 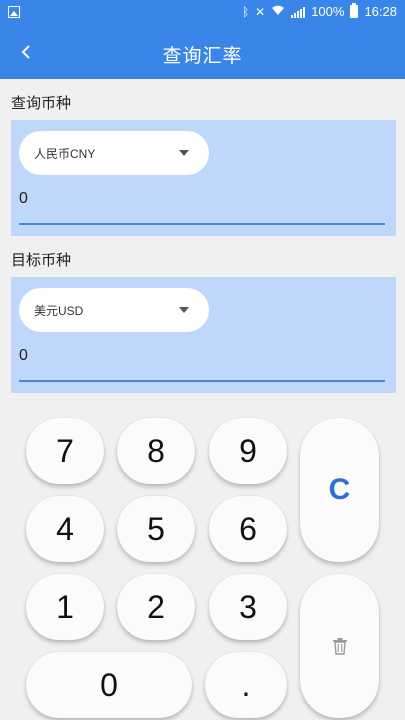 What do you see at coordinates (23, 356) in the screenshot?
I see `target-amount-field: 0` at bounding box center [23, 356].